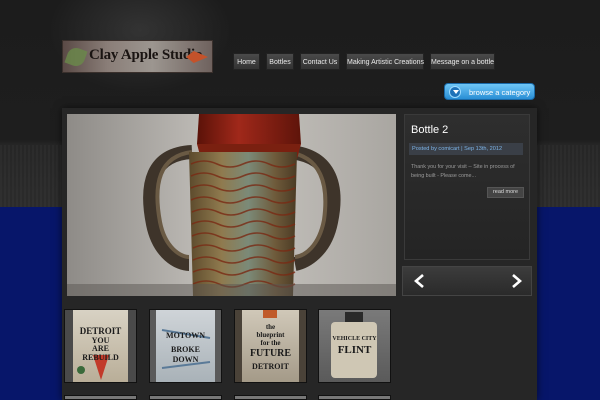 This screenshot has height=400, width=600. I want to click on thumbnail-item: MOTOWN BROKE DOWN, so click(185, 346).